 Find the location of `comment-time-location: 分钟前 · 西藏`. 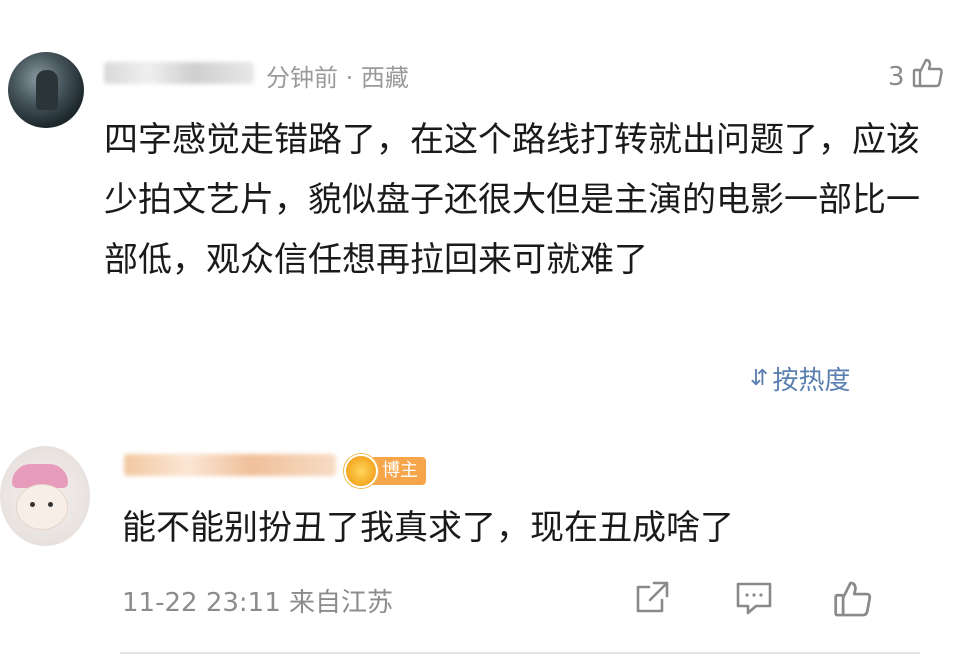

comment-time-location: 分钟前 · 西藏 is located at coordinates (337, 78).